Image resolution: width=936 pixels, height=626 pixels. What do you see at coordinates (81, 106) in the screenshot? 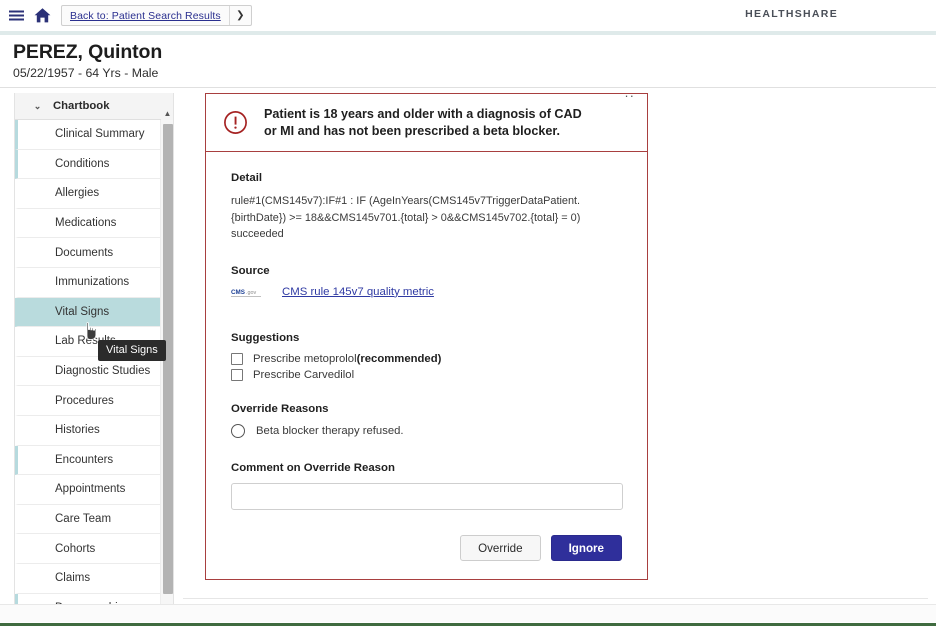
I see `sidebar-title: Chartbook` at bounding box center [81, 106].